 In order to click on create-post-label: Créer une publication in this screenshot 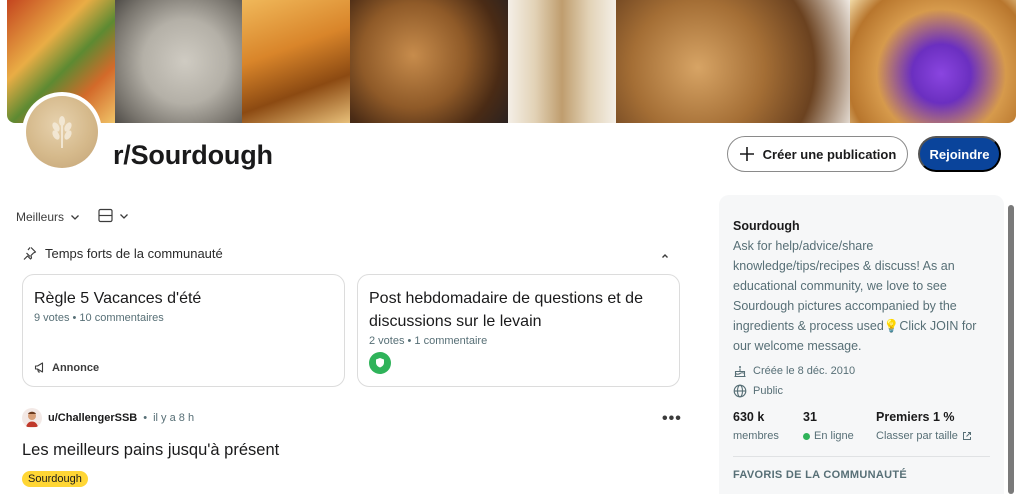, I will do `click(829, 154)`.